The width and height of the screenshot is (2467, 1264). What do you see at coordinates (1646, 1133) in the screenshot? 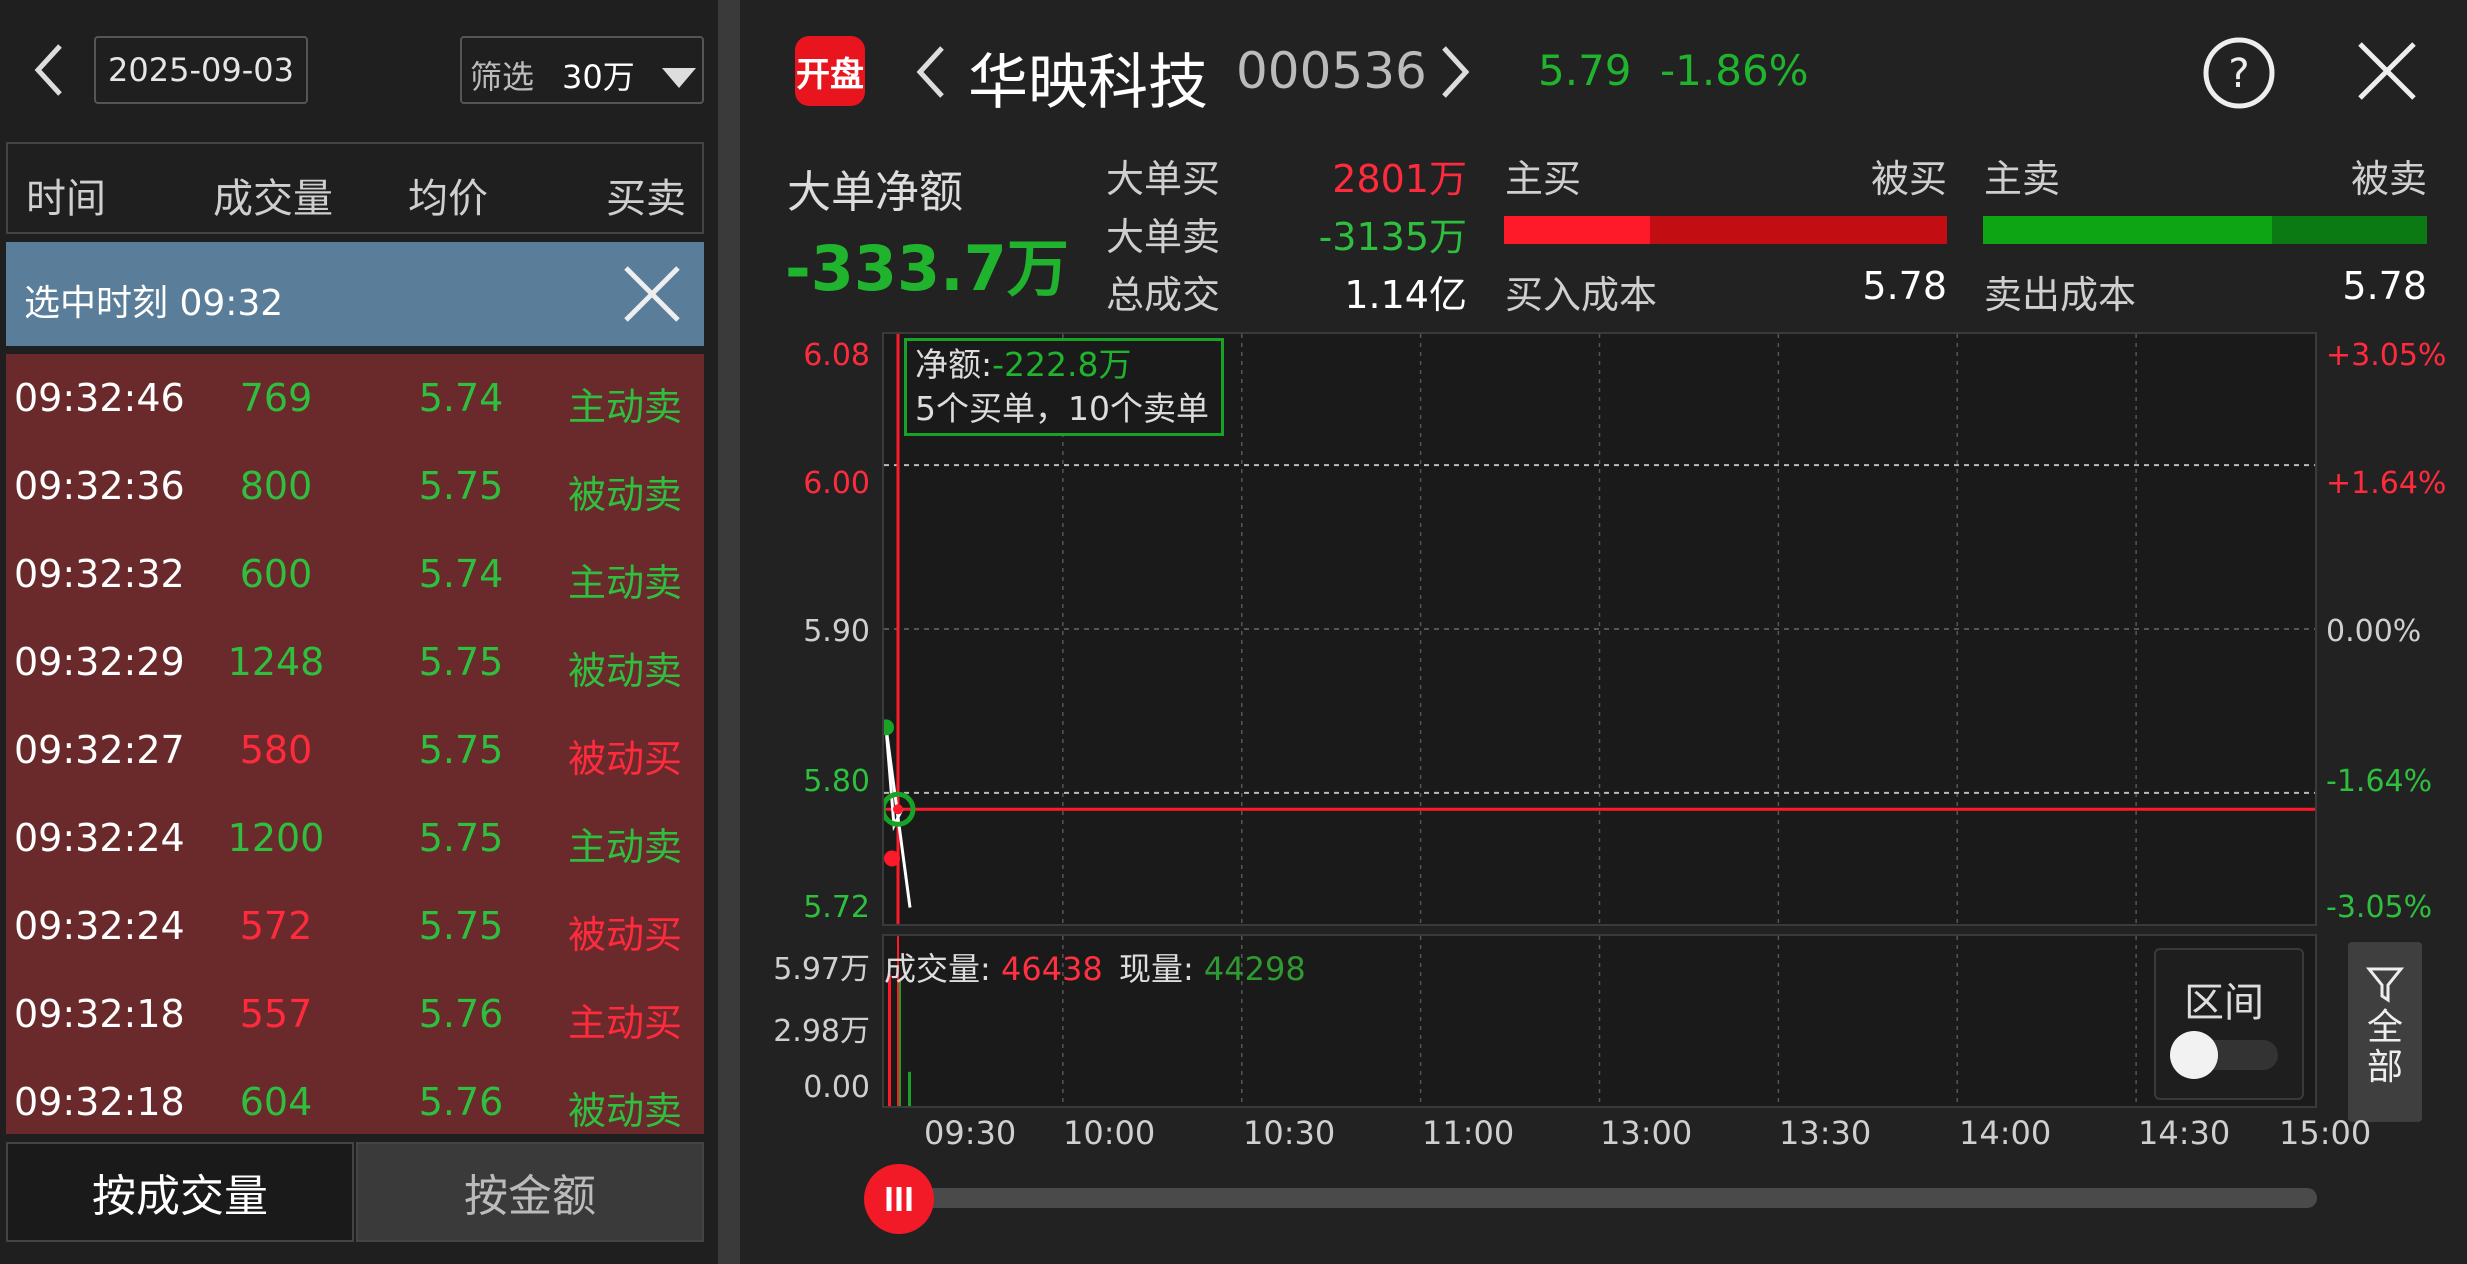
I see `time-axis-tick: 13:00` at bounding box center [1646, 1133].